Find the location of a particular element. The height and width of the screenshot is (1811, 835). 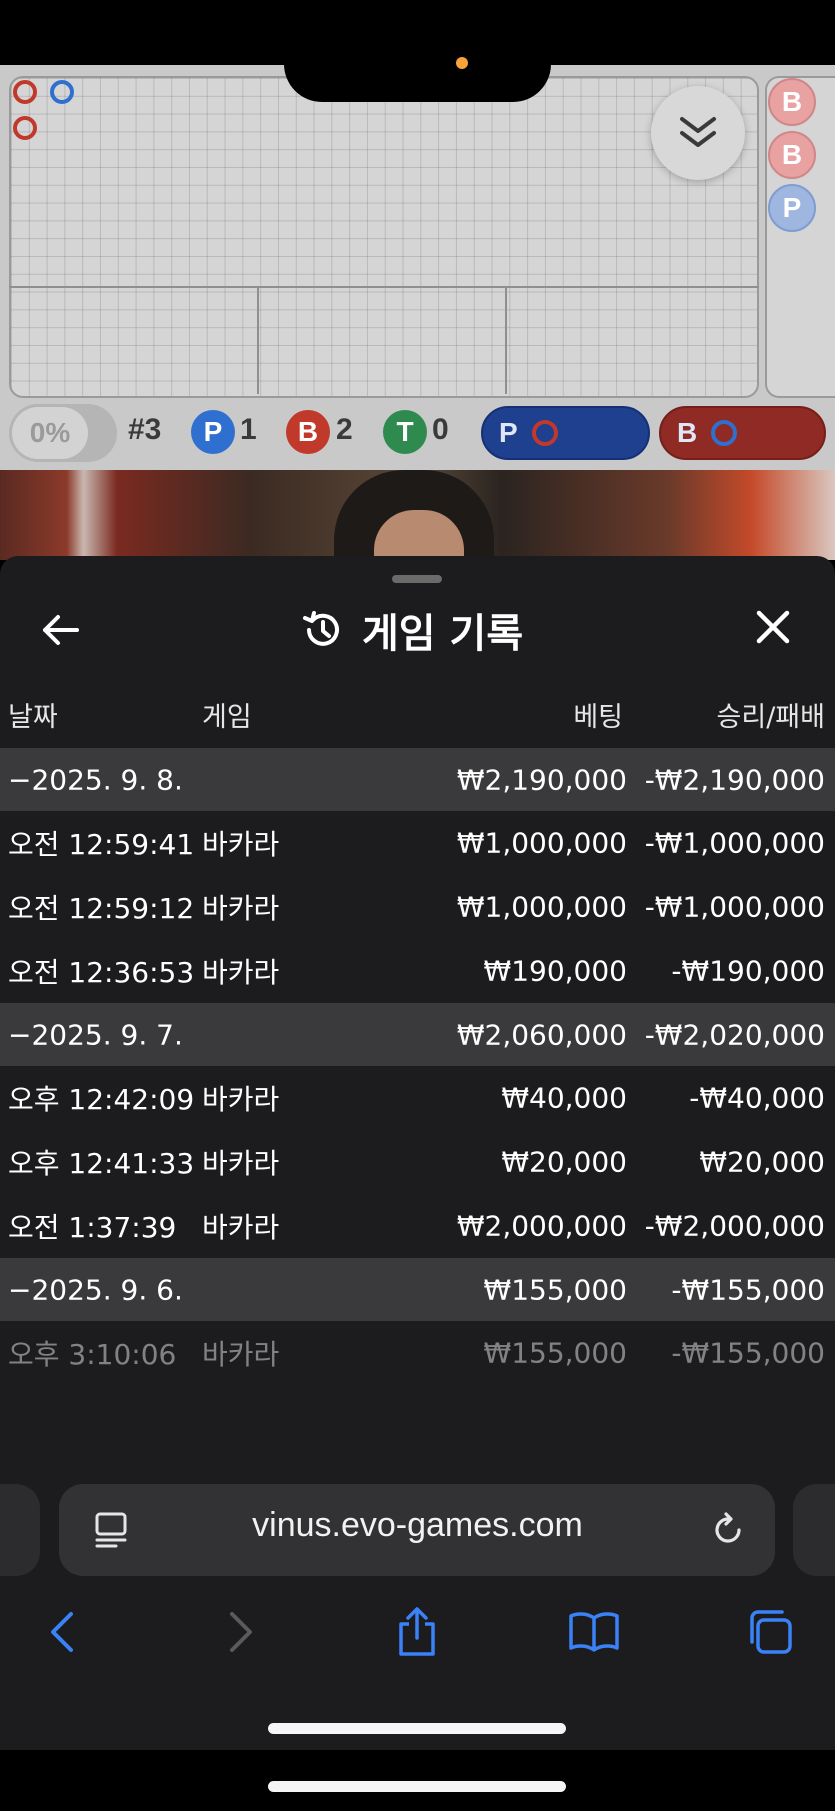

back-button is located at coordinates (61, 630).